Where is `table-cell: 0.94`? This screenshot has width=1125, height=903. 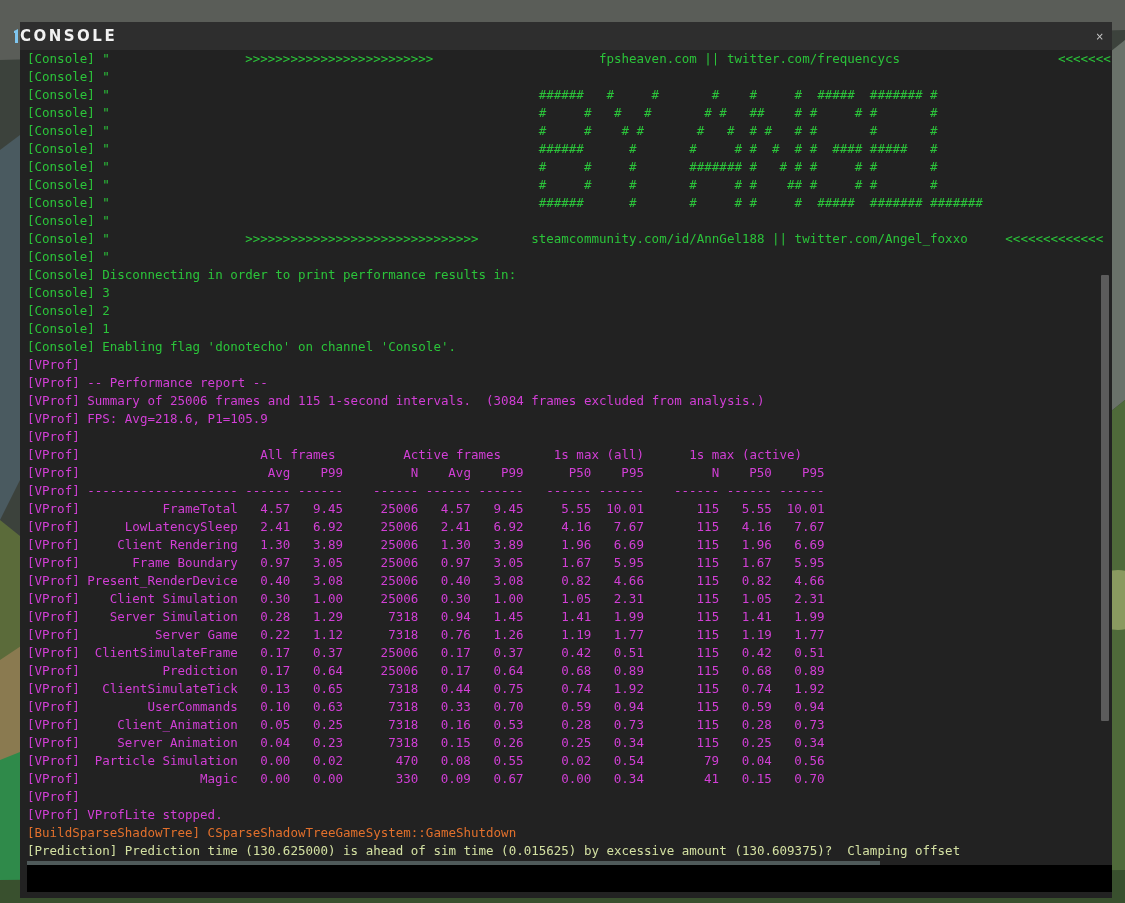 table-cell: 0.94 is located at coordinates (455, 617).